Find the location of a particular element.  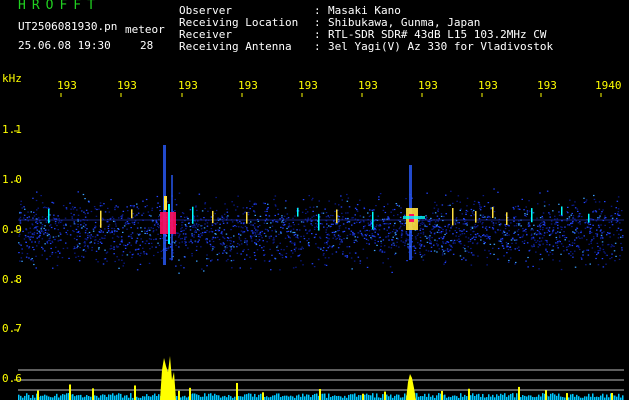

x-tick-label: 1940 is located at coordinates (608, 86).